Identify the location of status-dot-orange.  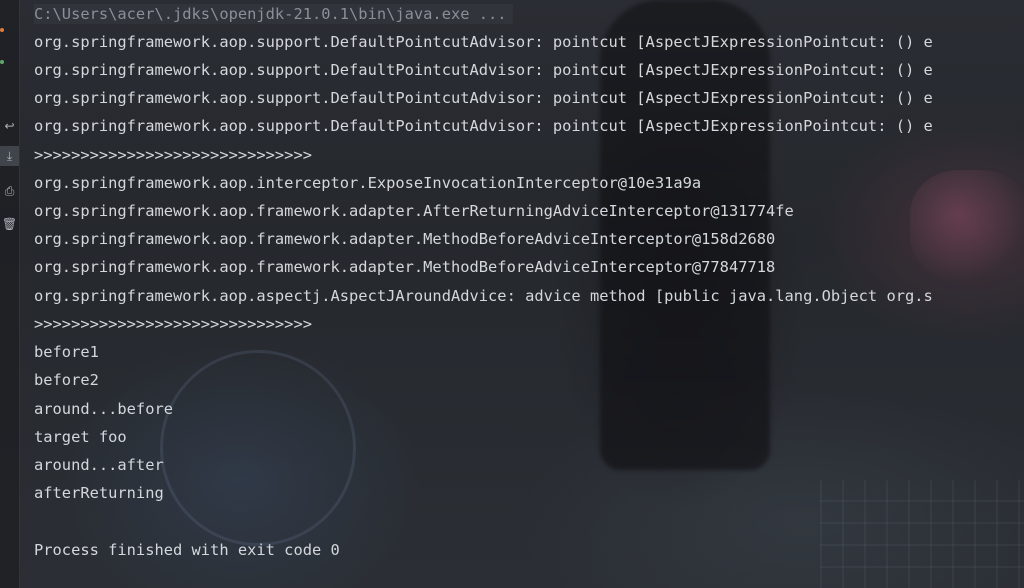
(2, 30).